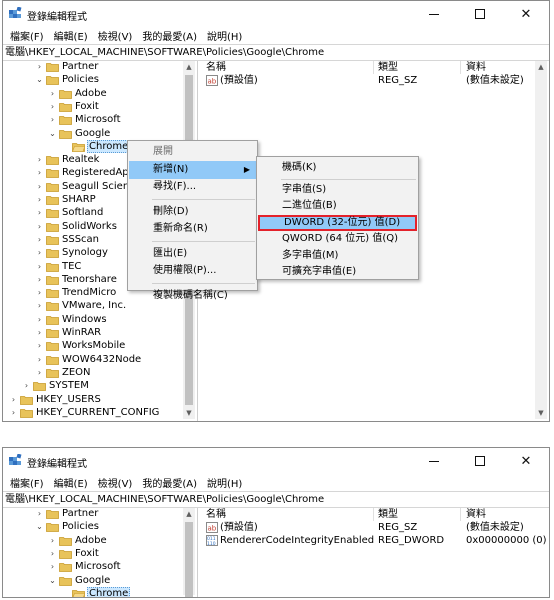 The image size is (554, 600). What do you see at coordinates (192, 212) in the screenshot?
I see `menu-item: 刪除(D)` at bounding box center [192, 212].